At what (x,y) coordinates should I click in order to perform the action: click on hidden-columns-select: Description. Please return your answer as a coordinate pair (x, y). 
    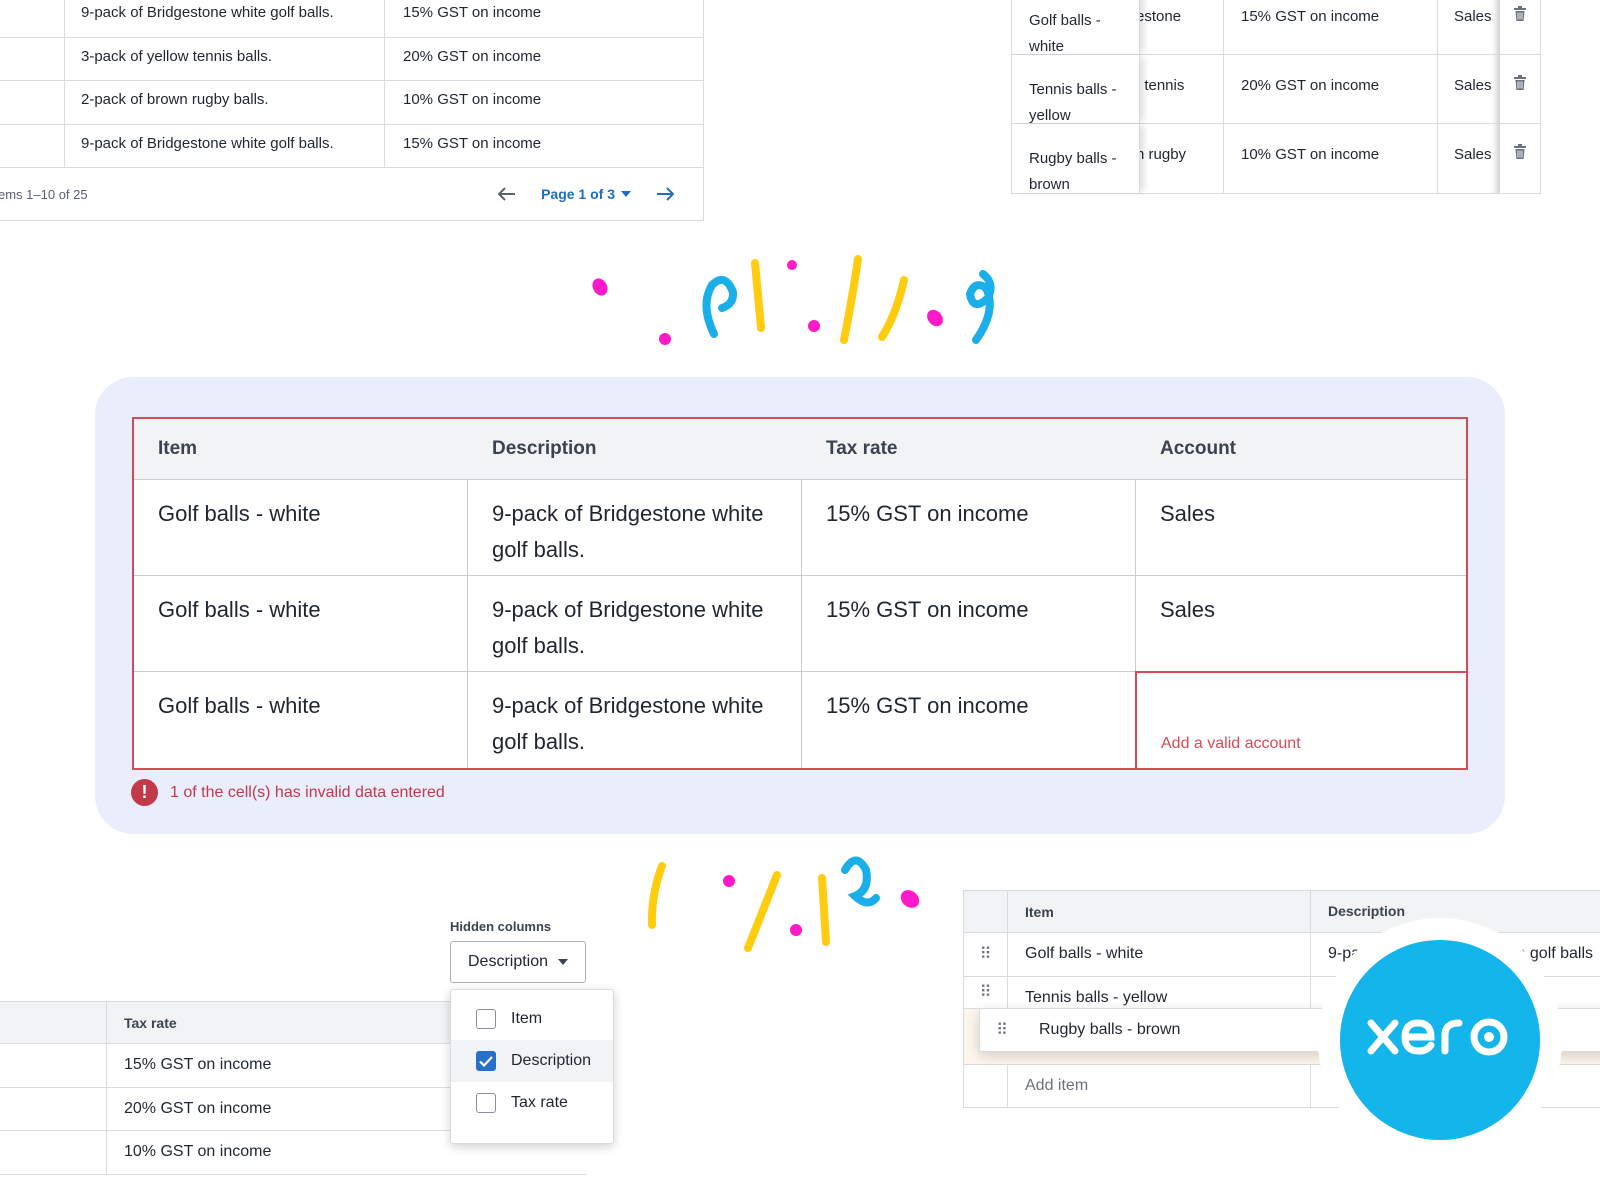
    Looking at the image, I should click on (518, 962).